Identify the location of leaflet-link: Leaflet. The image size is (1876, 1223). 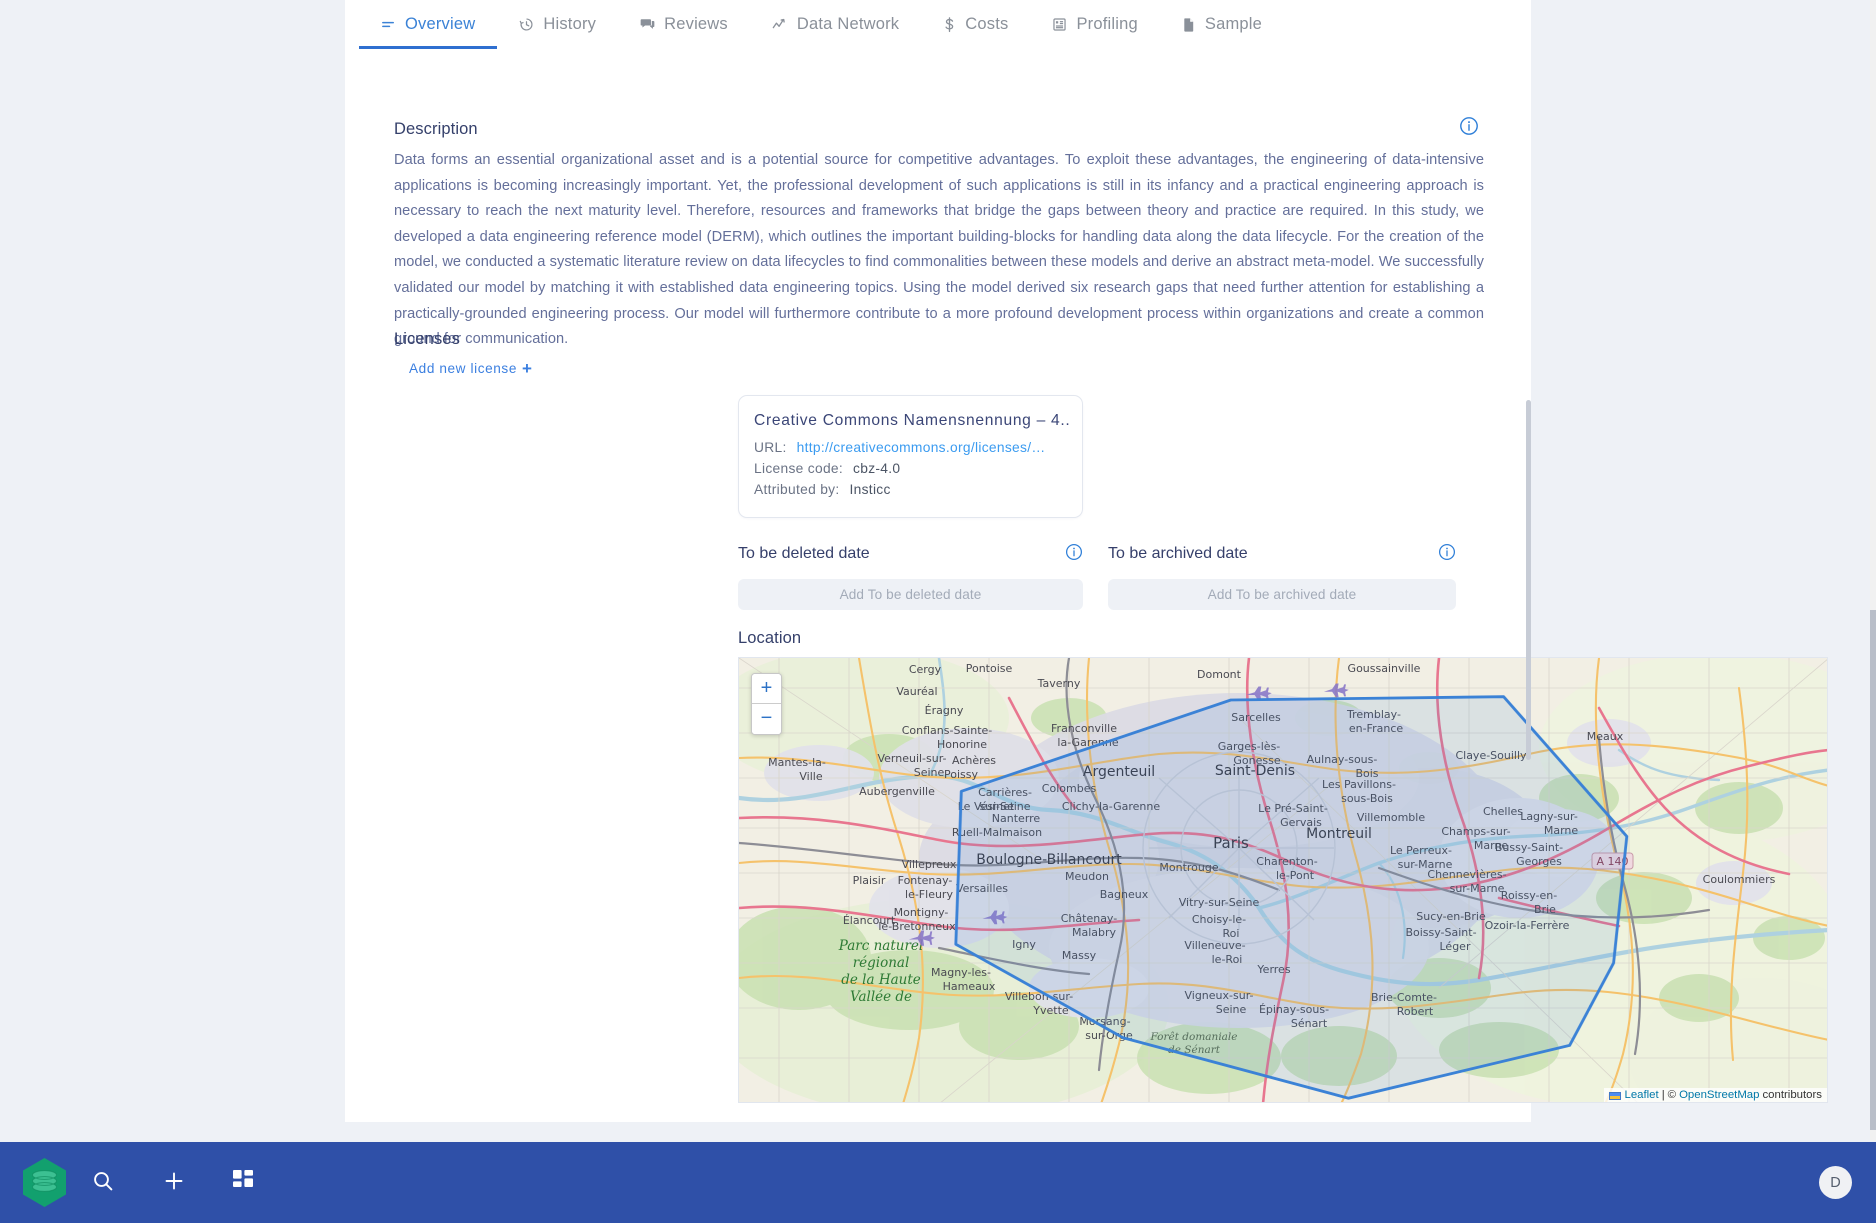
(1641, 1095).